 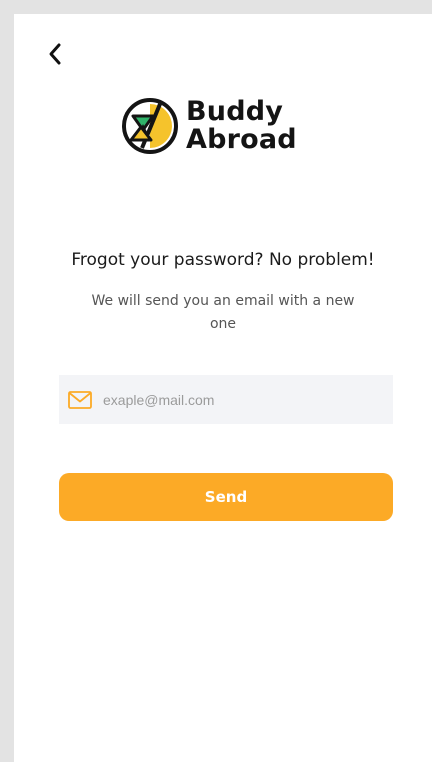 I want to click on chevron-left-icon, so click(x=56, y=56).